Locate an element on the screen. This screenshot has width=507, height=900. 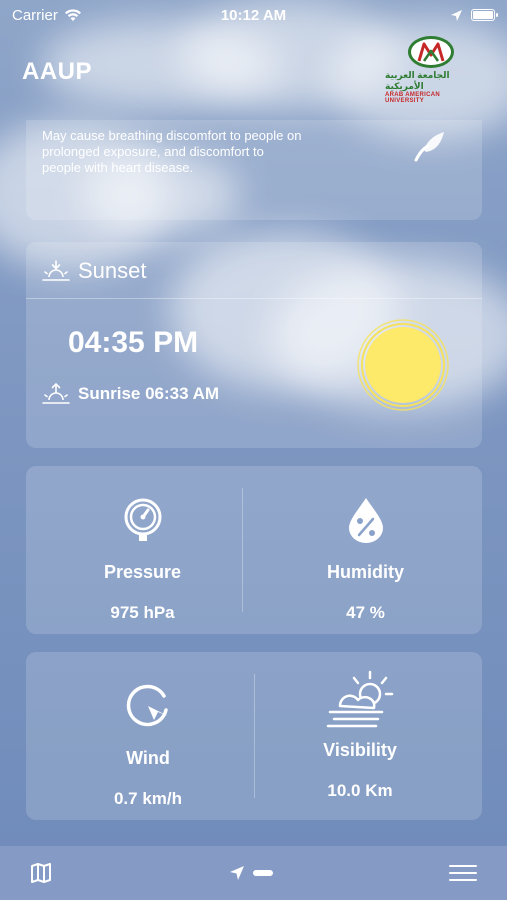
status-right is located at coordinates (474, 15).